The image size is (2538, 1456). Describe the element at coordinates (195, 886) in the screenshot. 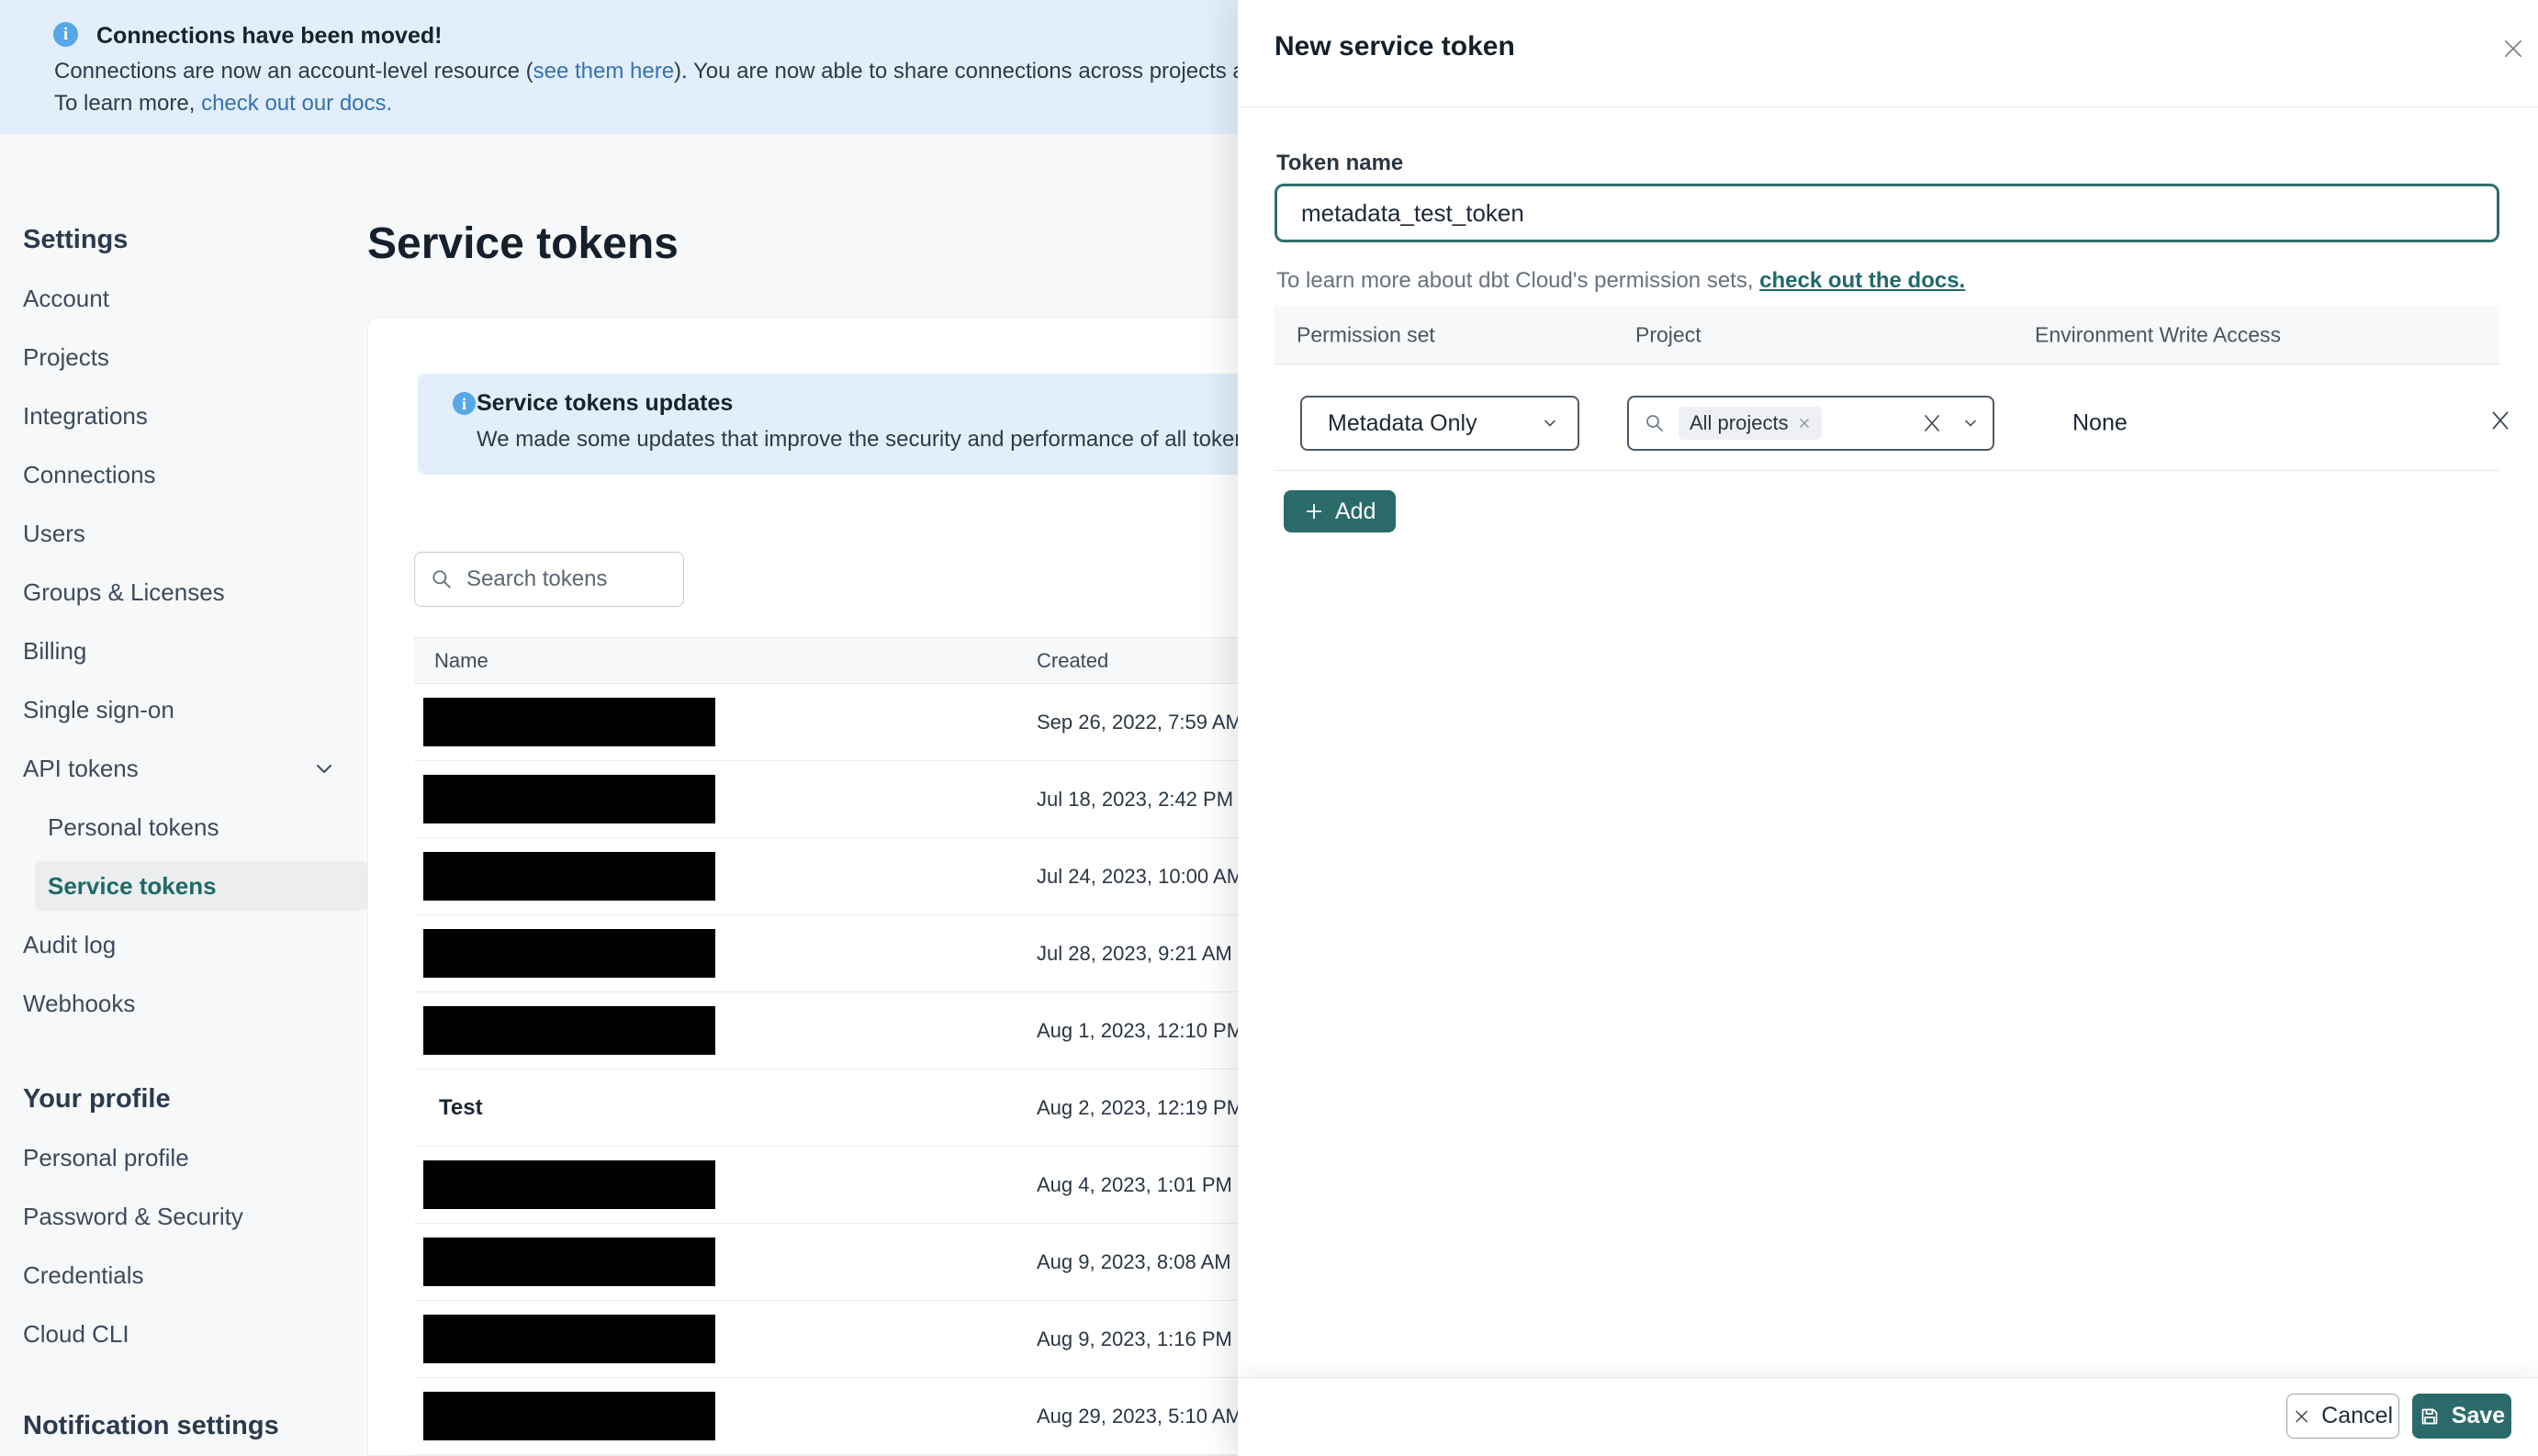

I see `sidebar-item-service-tokens: Service tokens` at that location.